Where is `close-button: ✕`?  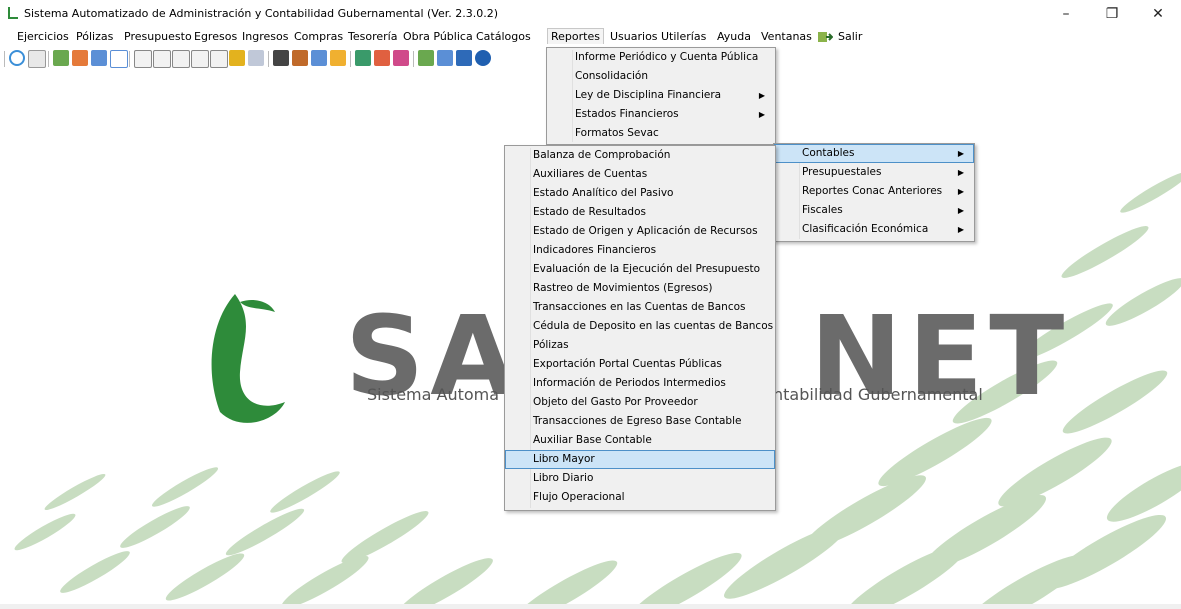
close-button: ✕ is located at coordinates (1158, 13).